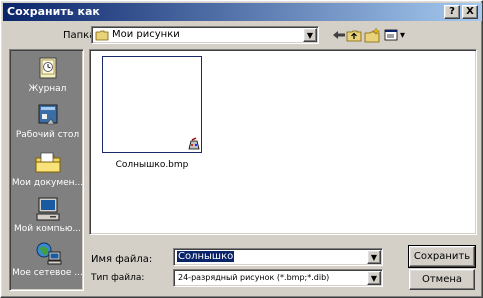 This screenshot has height=298, width=483. I want to click on location-value: Мои рисунки, so click(146, 34).